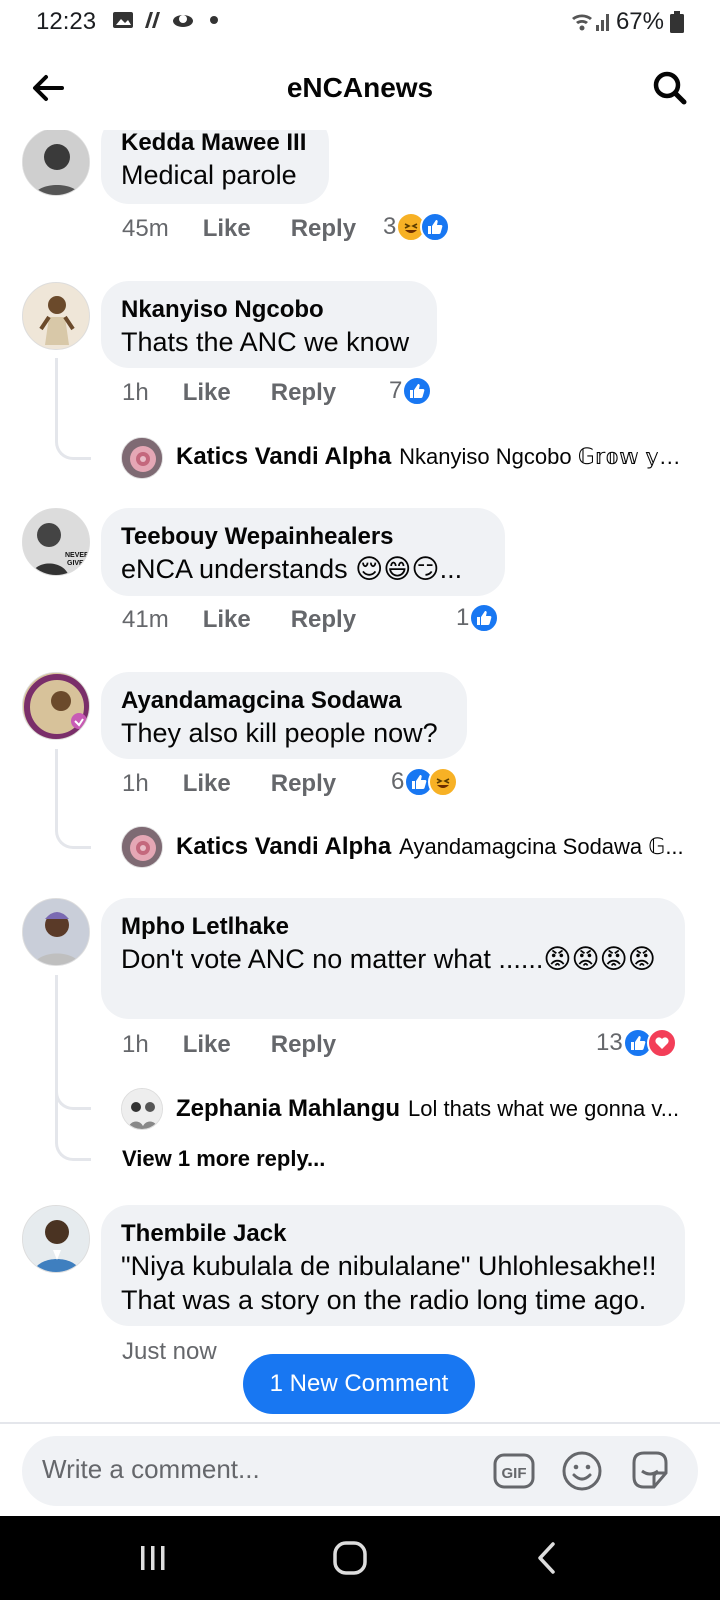  What do you see at coordinates (590, 22) in the screenshot?
I see `wifi-signal-icon` at bounding box center [590, 22].